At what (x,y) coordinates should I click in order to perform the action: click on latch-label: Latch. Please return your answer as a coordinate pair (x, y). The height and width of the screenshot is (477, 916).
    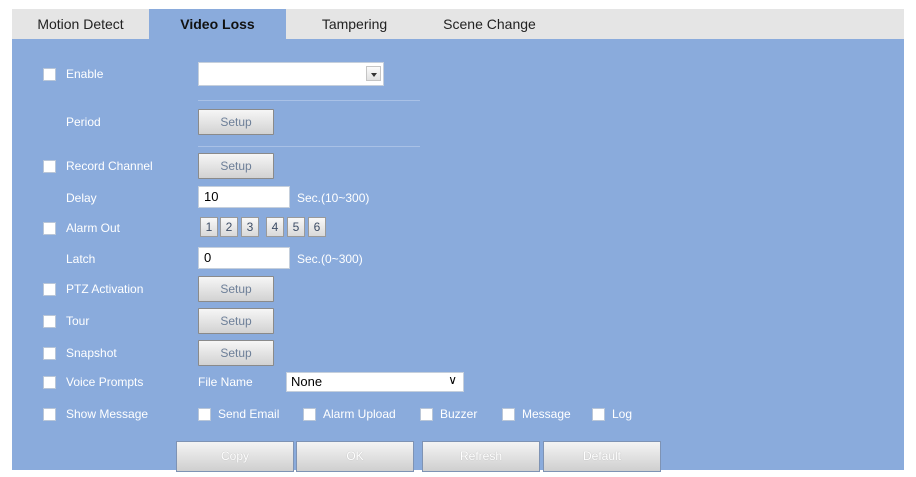
    Looking at the image, I should click on (81, 259).